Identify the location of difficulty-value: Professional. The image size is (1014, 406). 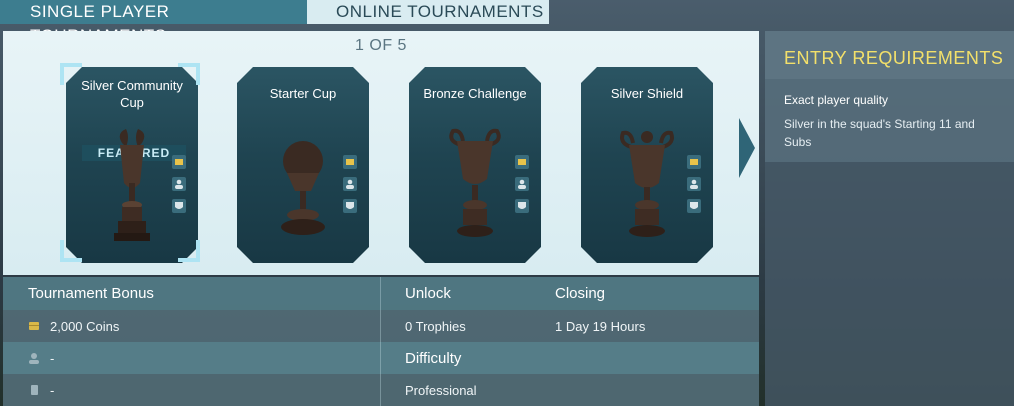
(441, 390).